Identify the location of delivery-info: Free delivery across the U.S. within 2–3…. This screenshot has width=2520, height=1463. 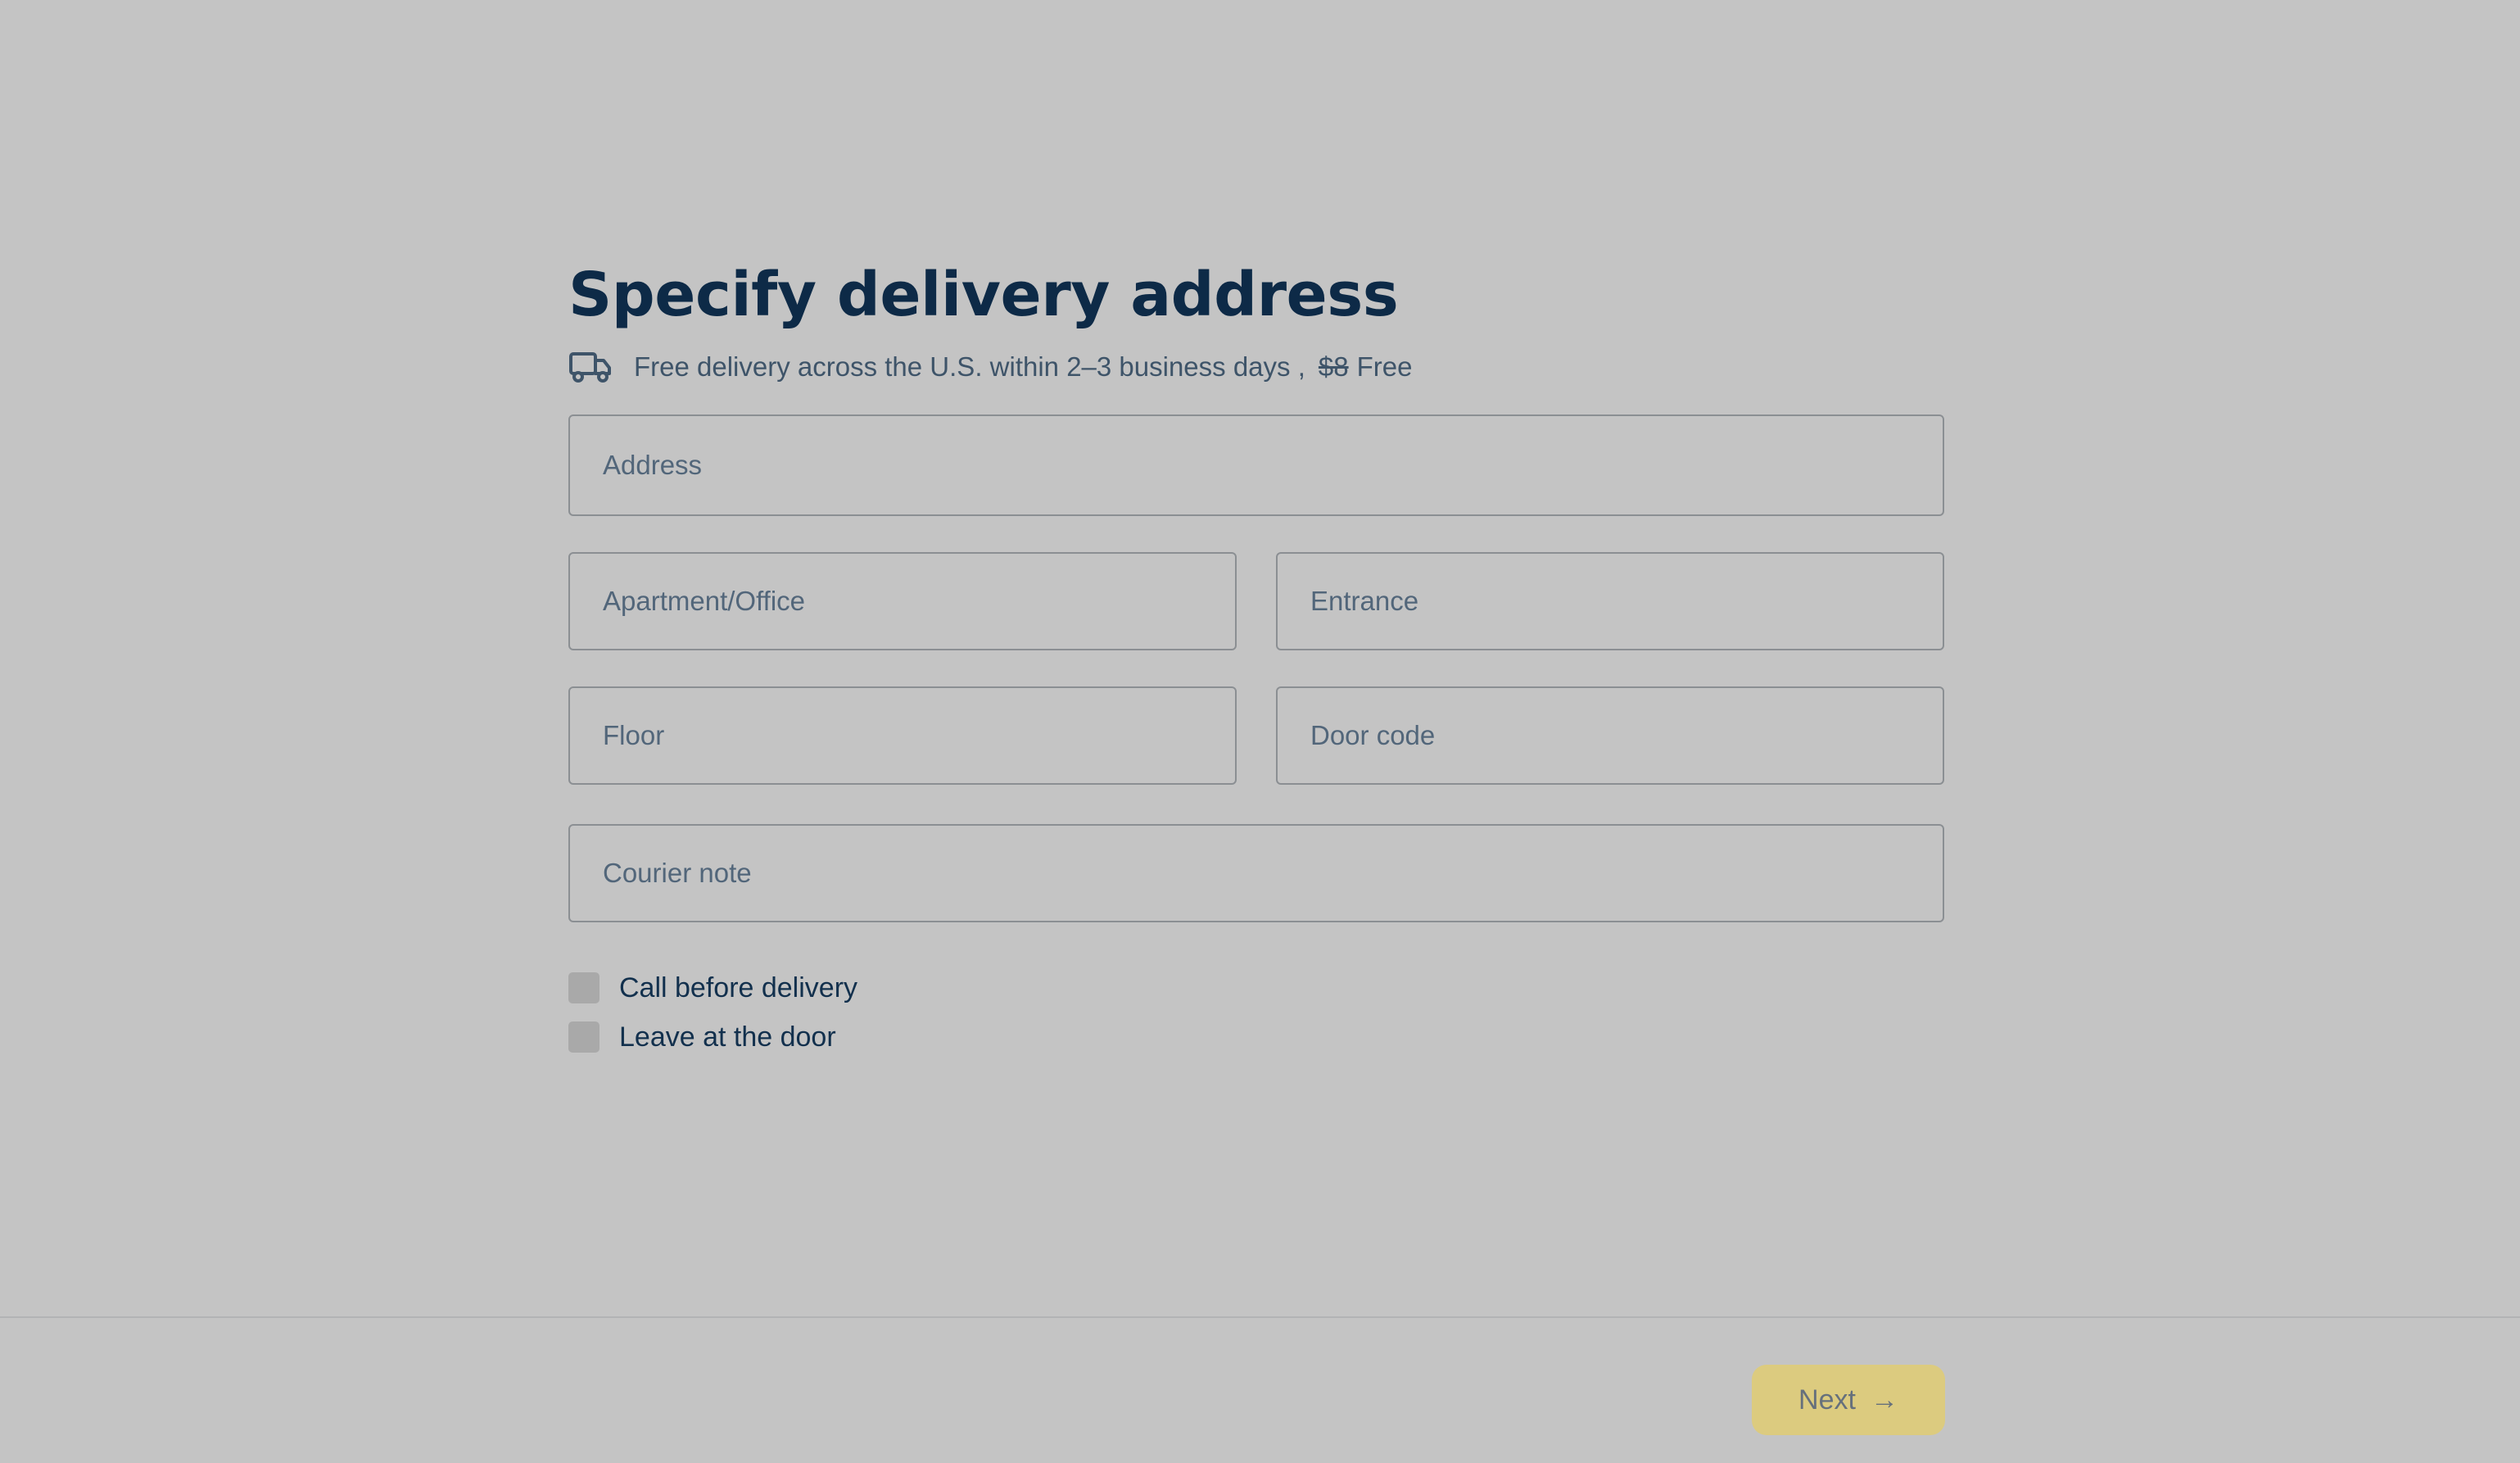
(1256, 367).